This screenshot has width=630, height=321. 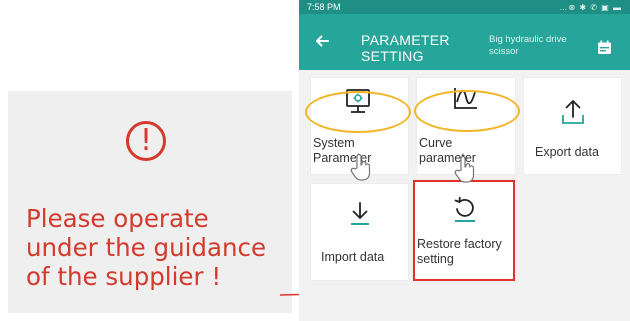 What do you see at coordinates (464, 209) in the screenshot?
I see `restore-icon` at bounding box center [464, 209].